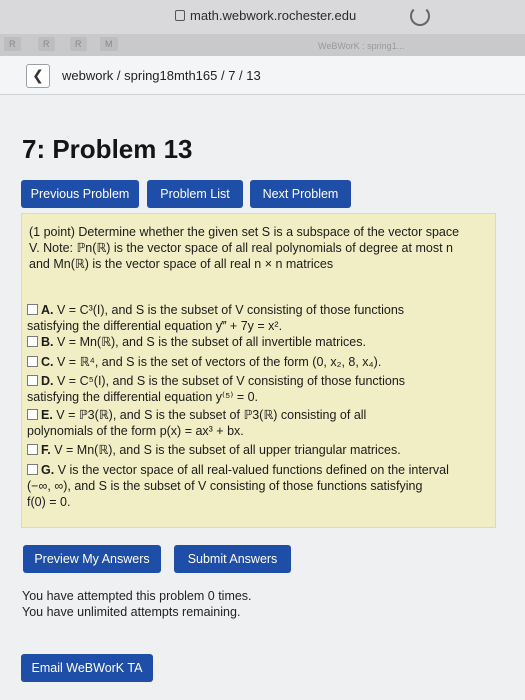 The height and width of the screenshot is (700, 525). I want to click on lock-icon, so click(180, 15).